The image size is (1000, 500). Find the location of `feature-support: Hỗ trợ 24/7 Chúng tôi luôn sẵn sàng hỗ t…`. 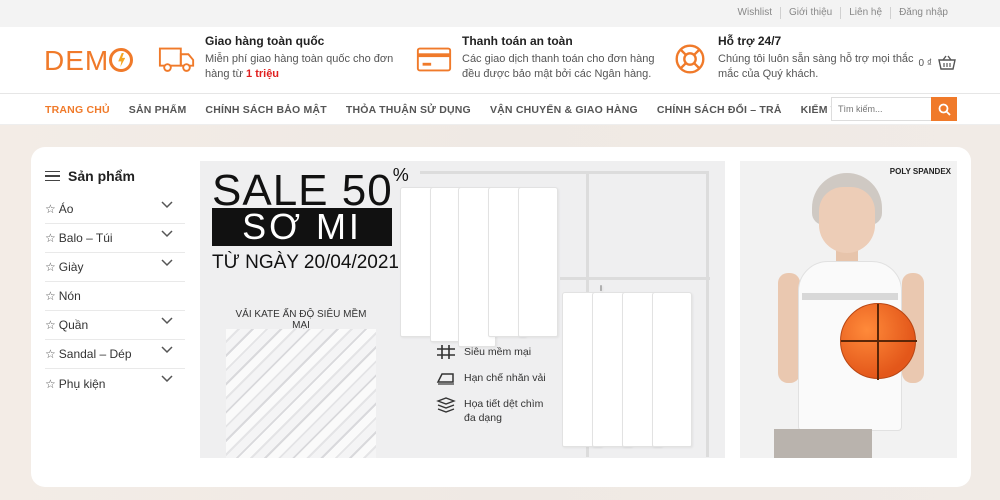

feature-support: Hỗ trợ 24/7 Chúng tôi luôn sẵn sàng hỗ t… is located at coordinates (794, 58).